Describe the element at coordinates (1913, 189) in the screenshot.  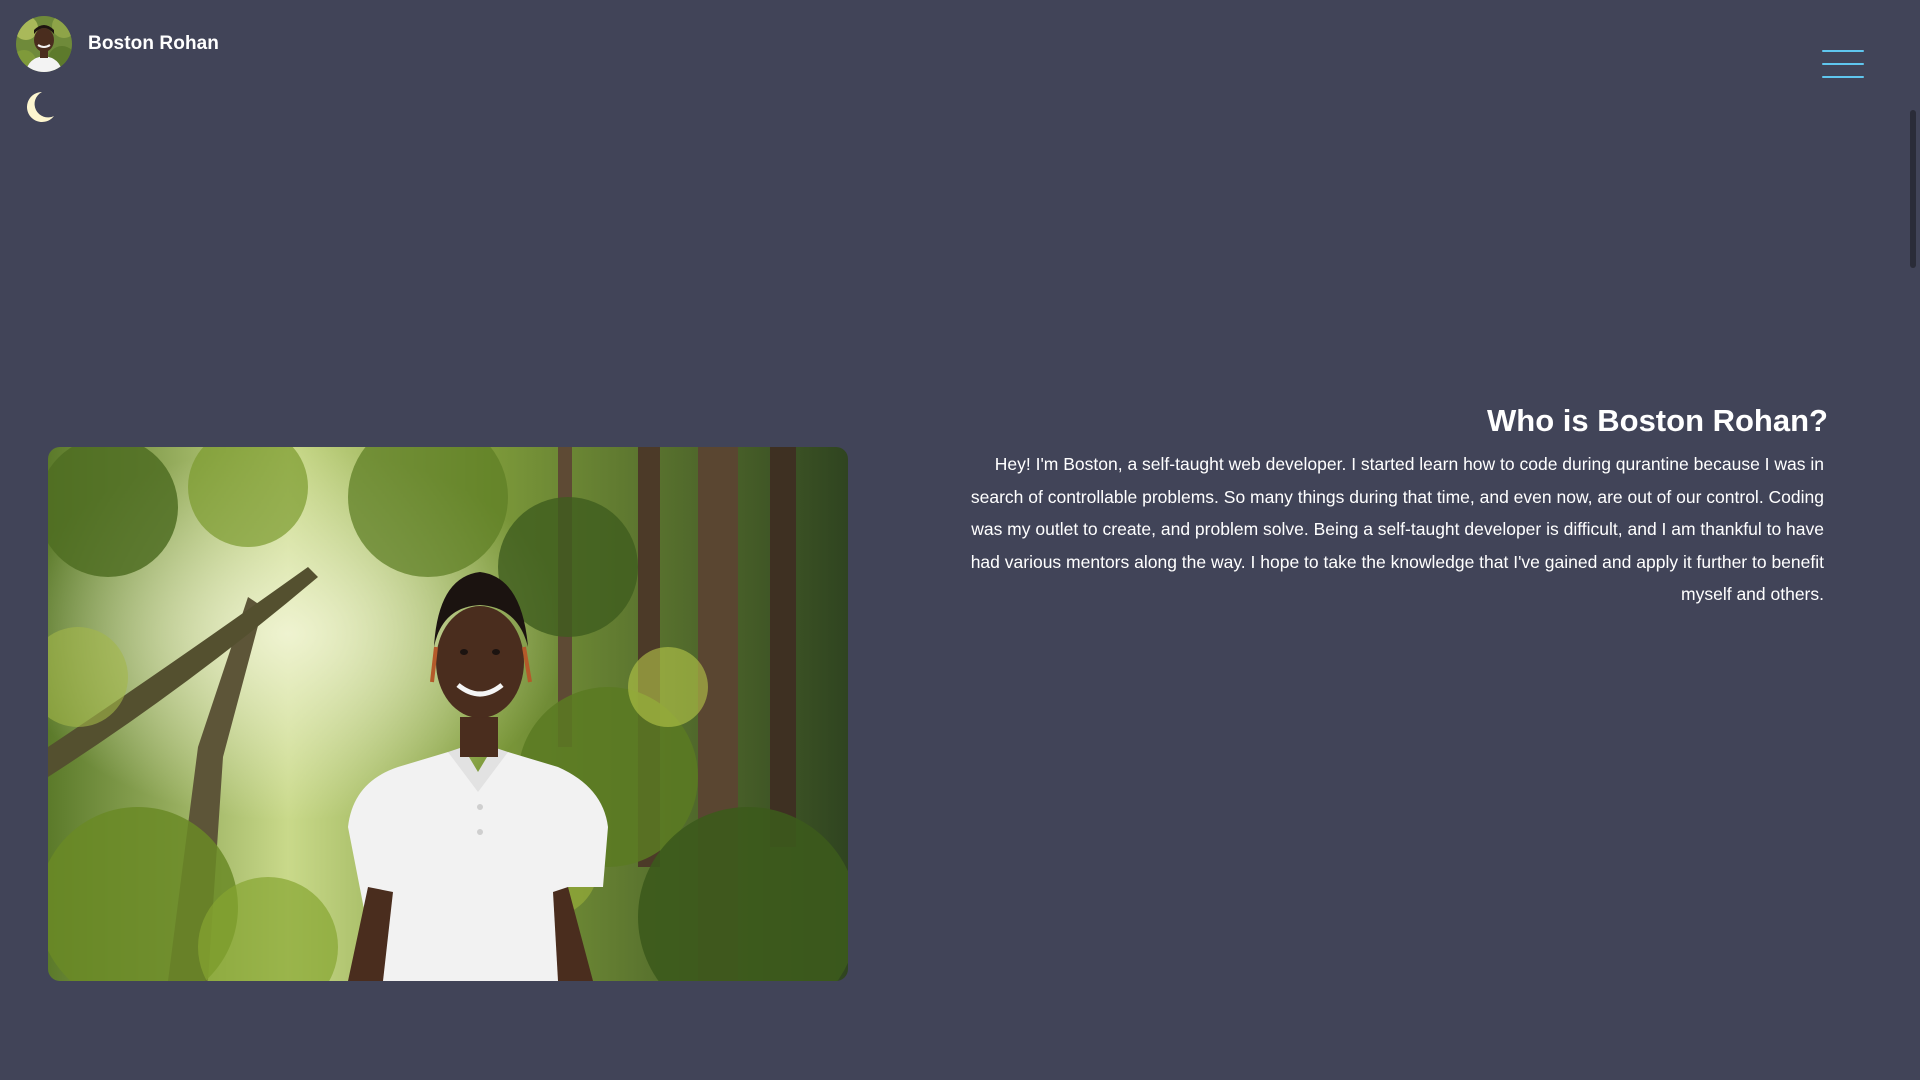
I see `scrollbar-thumb` at that location.